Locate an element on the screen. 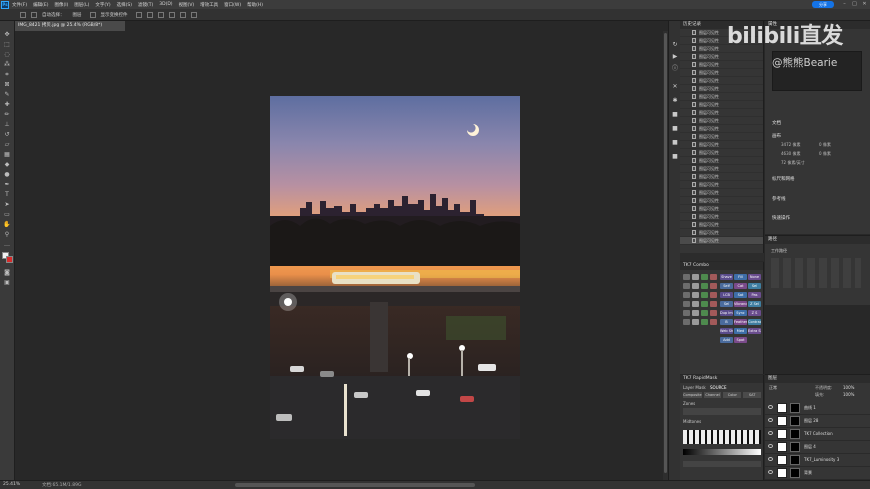  eyedropper-tool-icon: ✎ is located at coordinates (7, 94).